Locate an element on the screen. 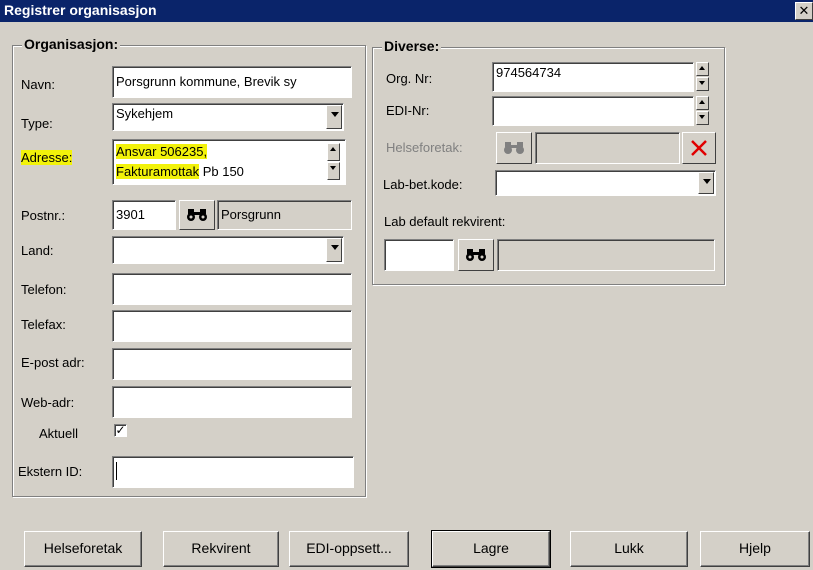  orgnr-label: Org. Nr: is located at coordinates (409, 78).